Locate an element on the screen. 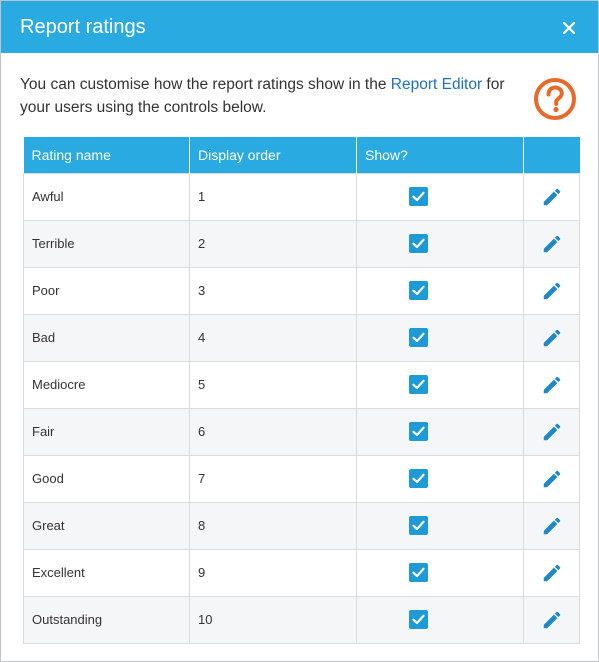  table-row: Fair 6 is located at coordinates (301, 431).